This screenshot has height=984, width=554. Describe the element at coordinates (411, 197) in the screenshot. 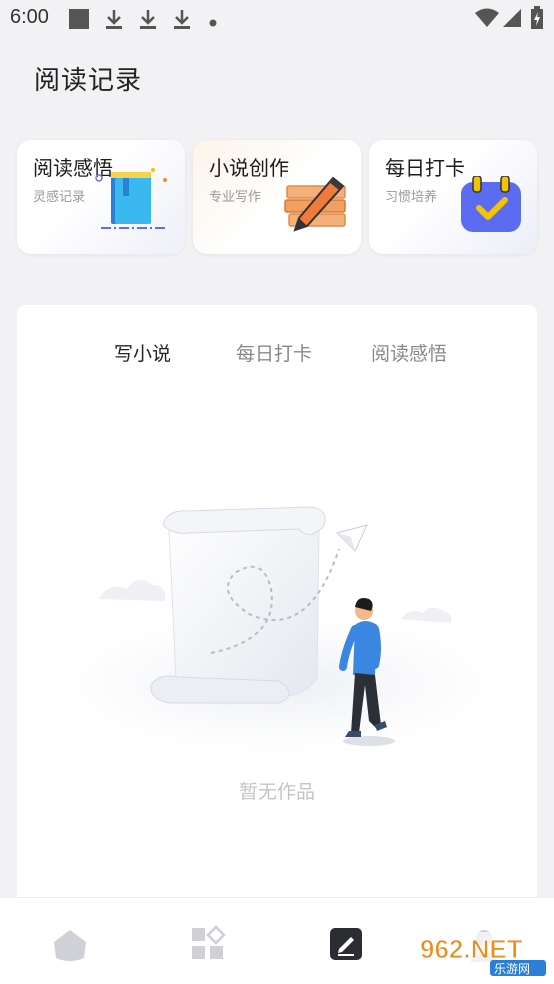

I see `card-subtitle: 习惯培养` at that location.